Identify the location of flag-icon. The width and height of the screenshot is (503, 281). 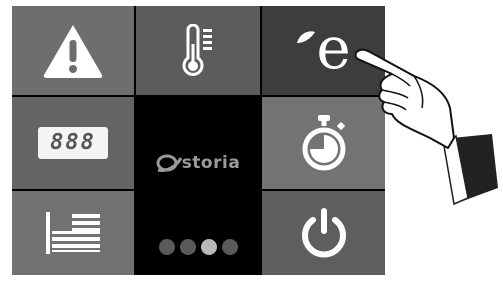
(73, 233).